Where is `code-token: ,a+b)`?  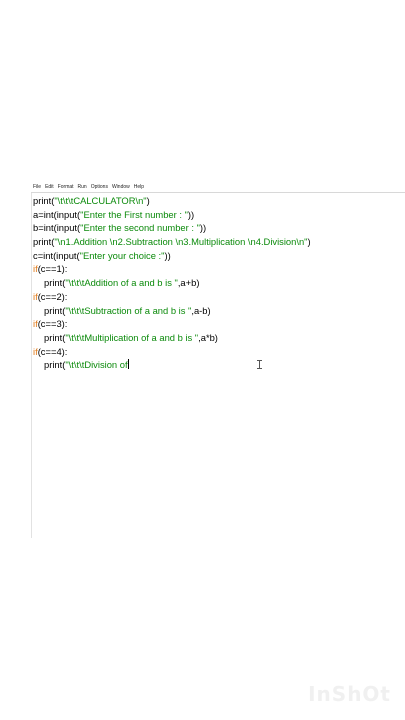 code-token: ,a+b) is located at coordinates (188, 283).